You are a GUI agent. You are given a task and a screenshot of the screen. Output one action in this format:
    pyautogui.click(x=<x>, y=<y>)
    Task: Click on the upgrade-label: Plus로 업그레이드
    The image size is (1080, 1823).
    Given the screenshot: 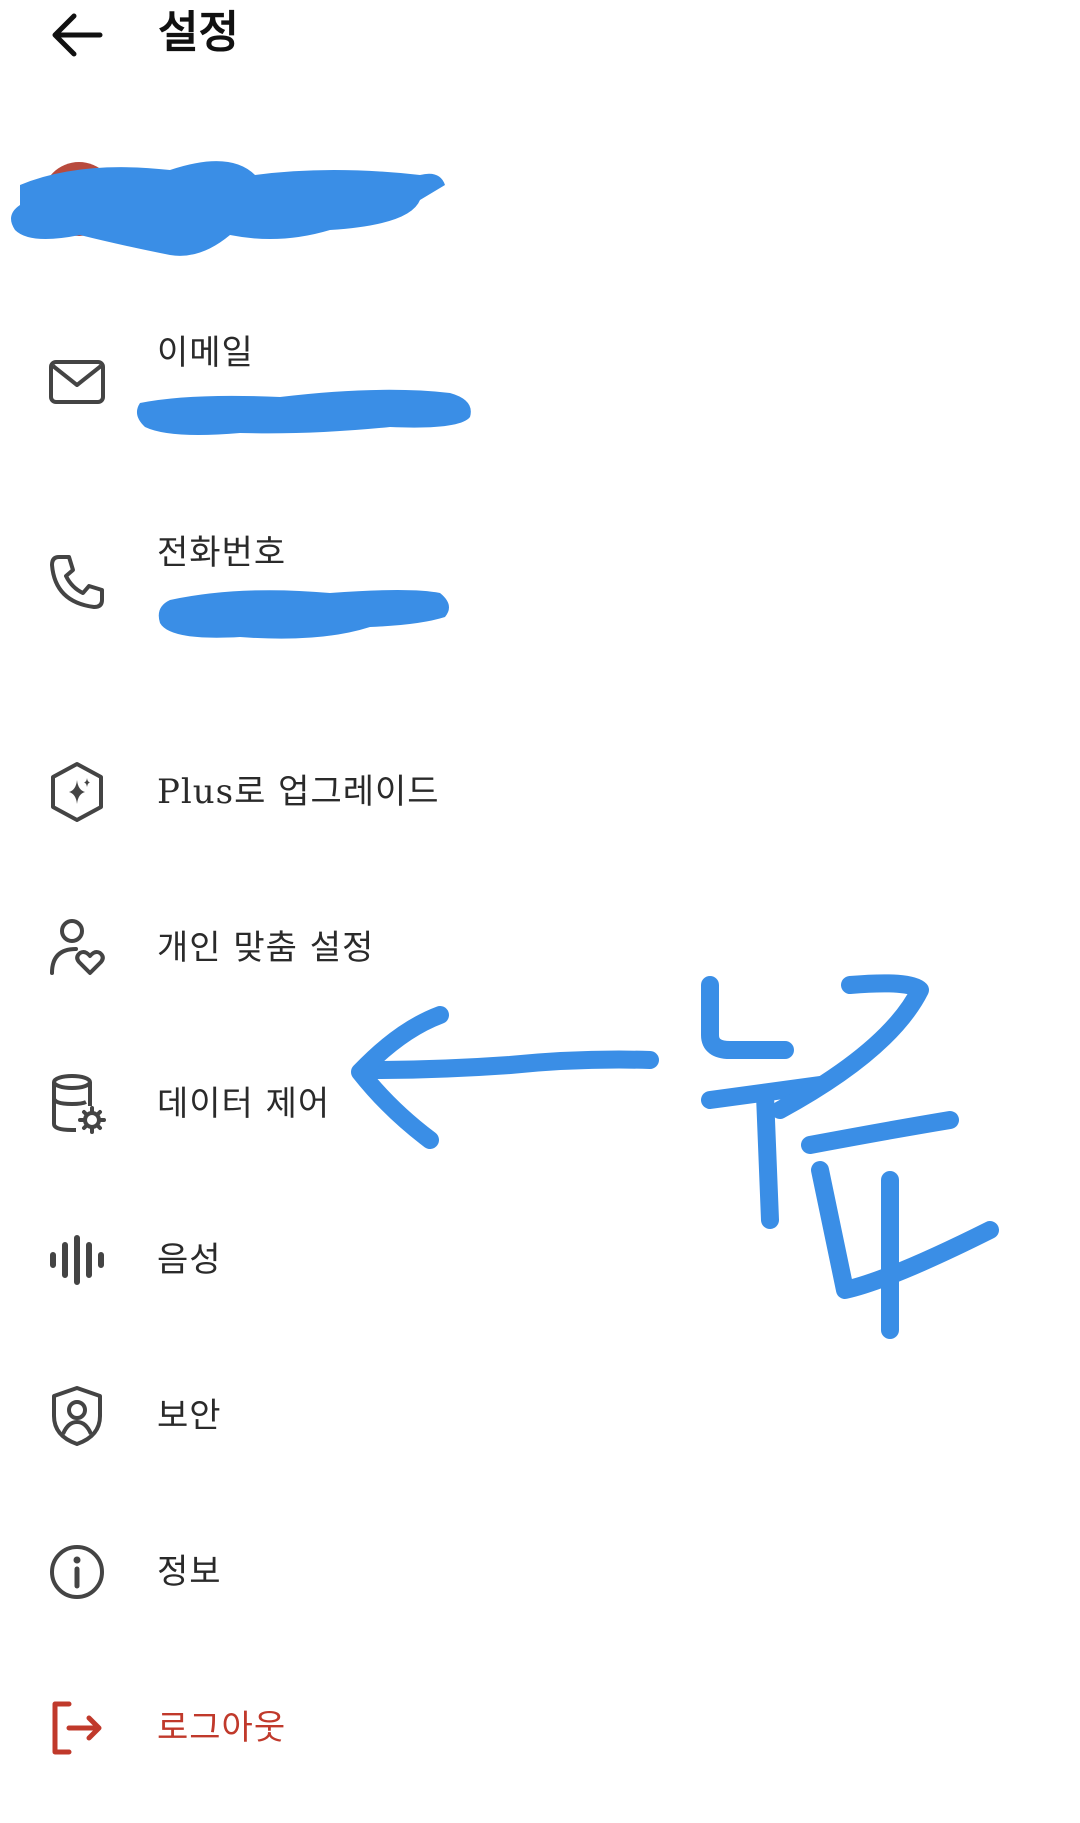 What is the action you would take?
    pyautogui.click(x=298, y=792)
    